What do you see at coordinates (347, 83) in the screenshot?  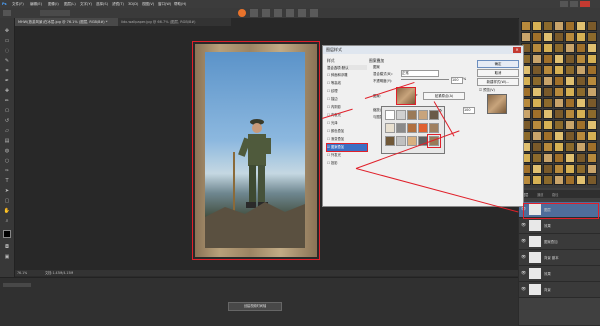 I see `style-list-item: ☐ 等高线` at bounding box center [347, 83].